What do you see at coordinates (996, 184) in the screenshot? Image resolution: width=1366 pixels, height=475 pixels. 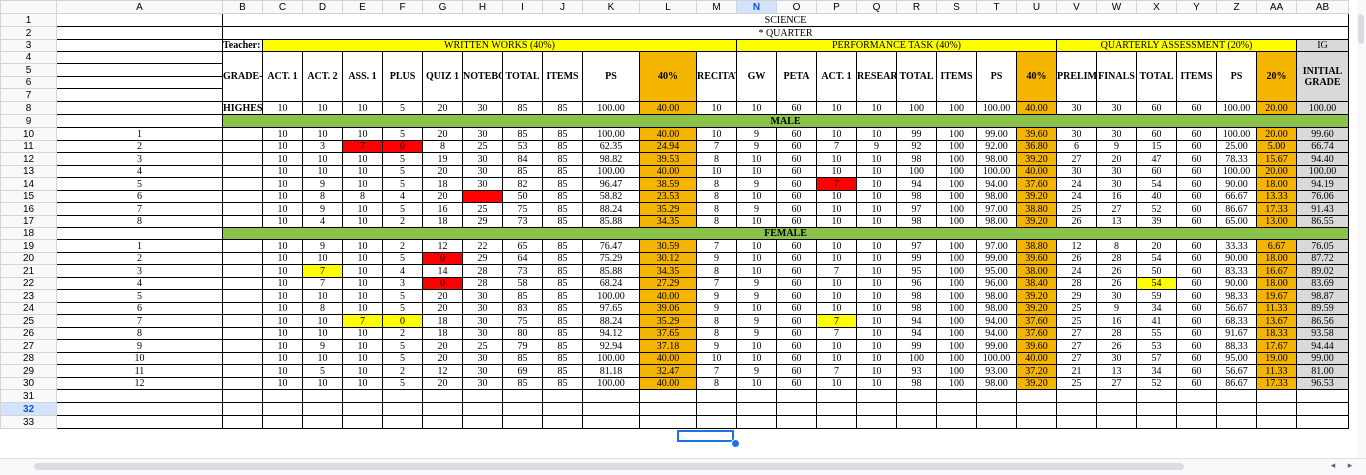 I see `male-score-cell: 94.00` at bounding box center [996, 184].